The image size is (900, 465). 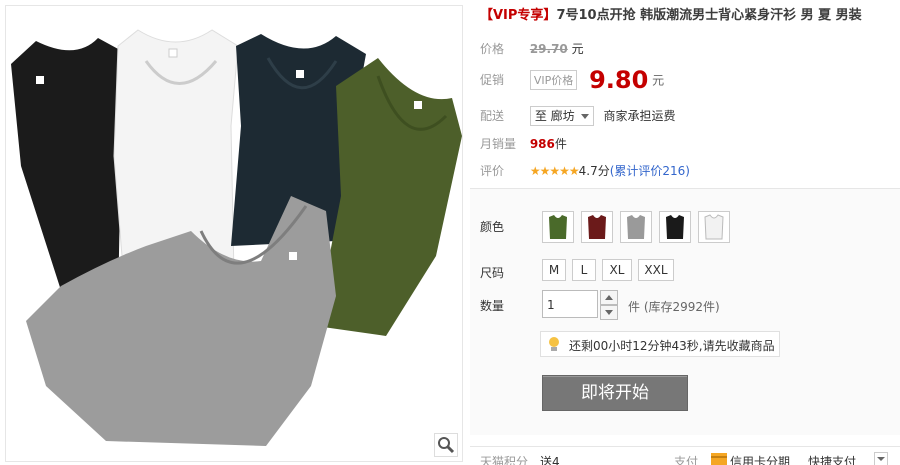 What do you see at coordinates (686, 460) in the screenshot?
I see `pay-label: 支付` at bounding box center [686, 460].